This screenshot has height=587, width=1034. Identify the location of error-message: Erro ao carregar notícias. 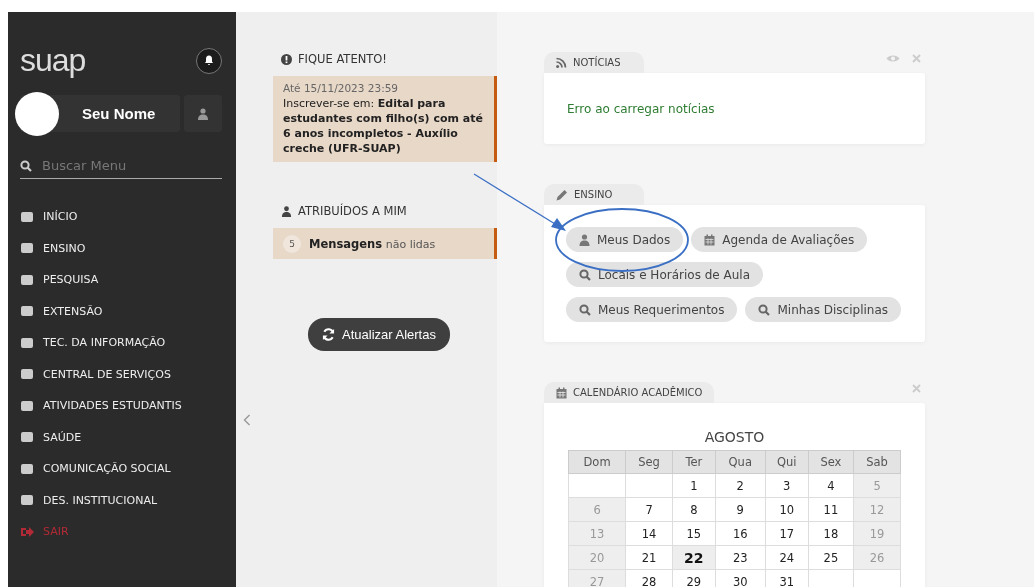
(641, 108).